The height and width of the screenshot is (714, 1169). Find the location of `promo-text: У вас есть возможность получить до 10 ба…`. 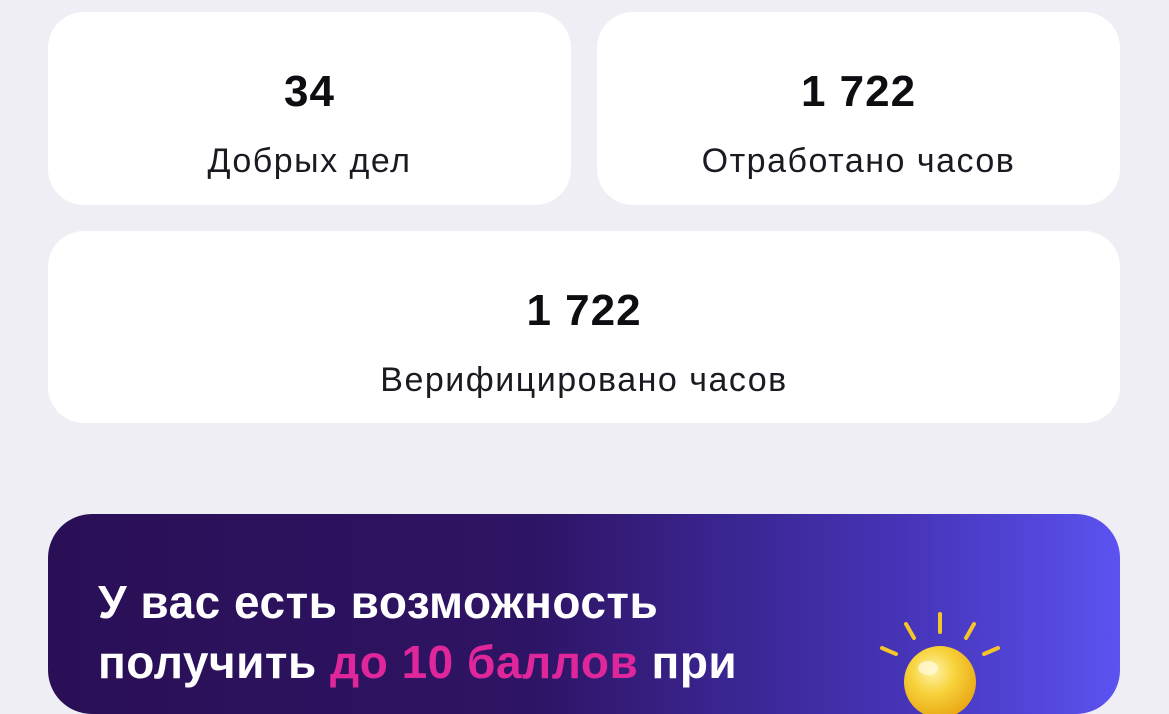

promo-text: У вас есть возможность получить до 10 ба… is located at coordinates (448, 632).